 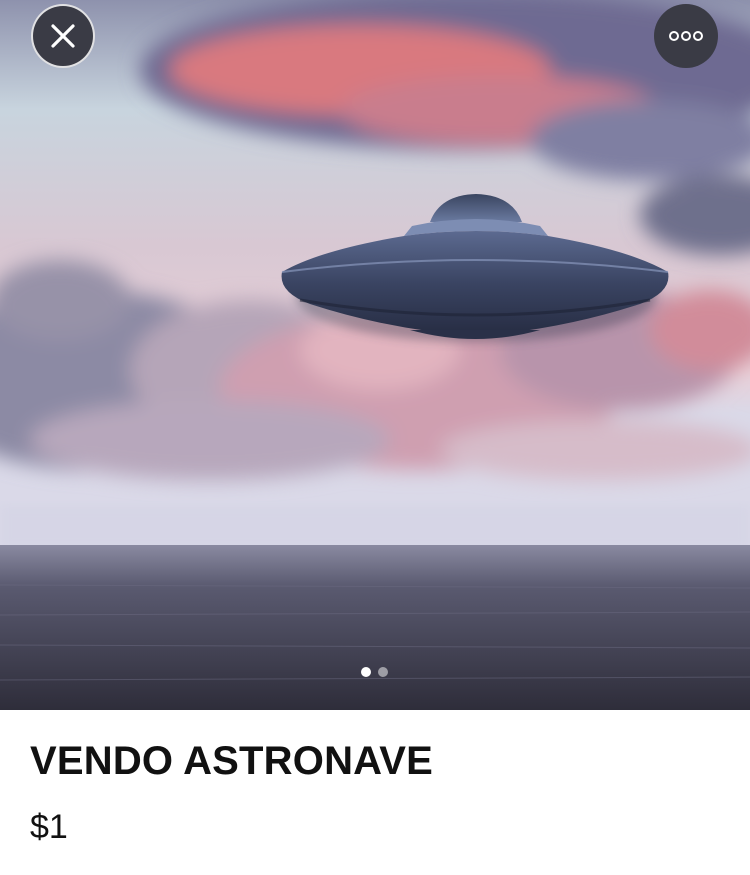 I want to click on close-icon, so click(x=63, y=36).